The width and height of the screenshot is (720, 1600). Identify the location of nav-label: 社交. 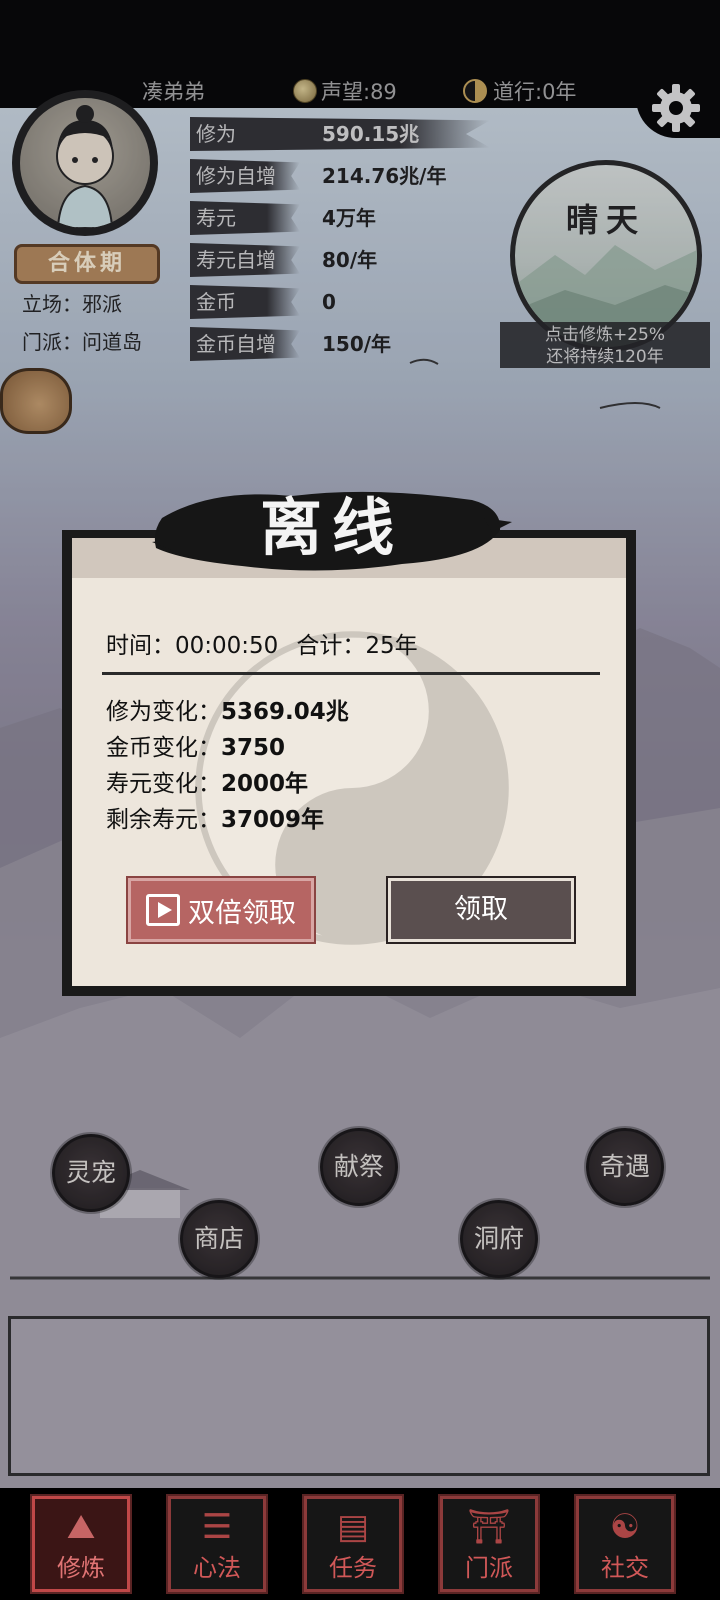
(625, 1568).